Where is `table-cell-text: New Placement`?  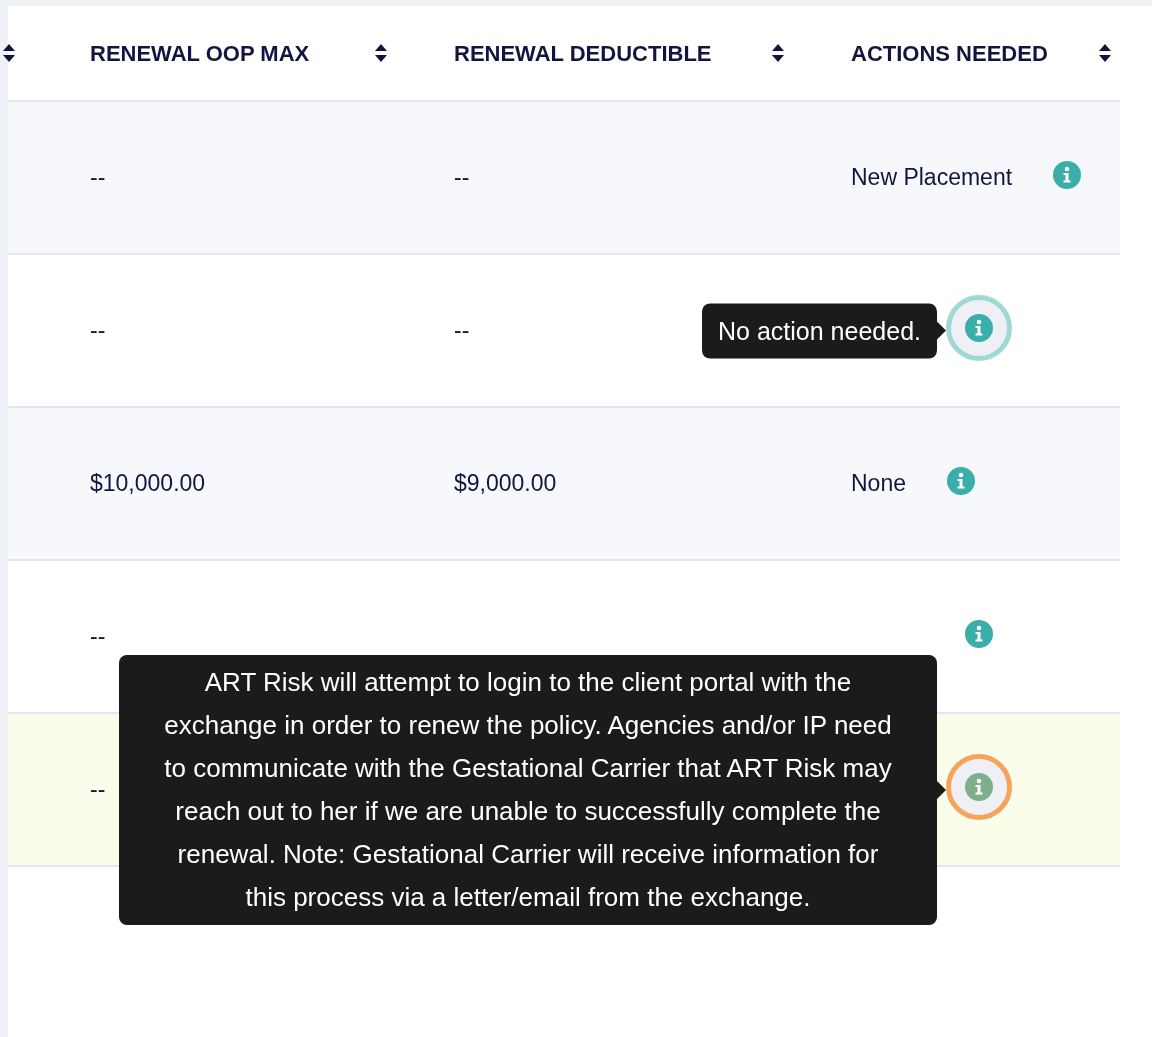 table-cell-text: New Placement is located at coordinates (932, 178).